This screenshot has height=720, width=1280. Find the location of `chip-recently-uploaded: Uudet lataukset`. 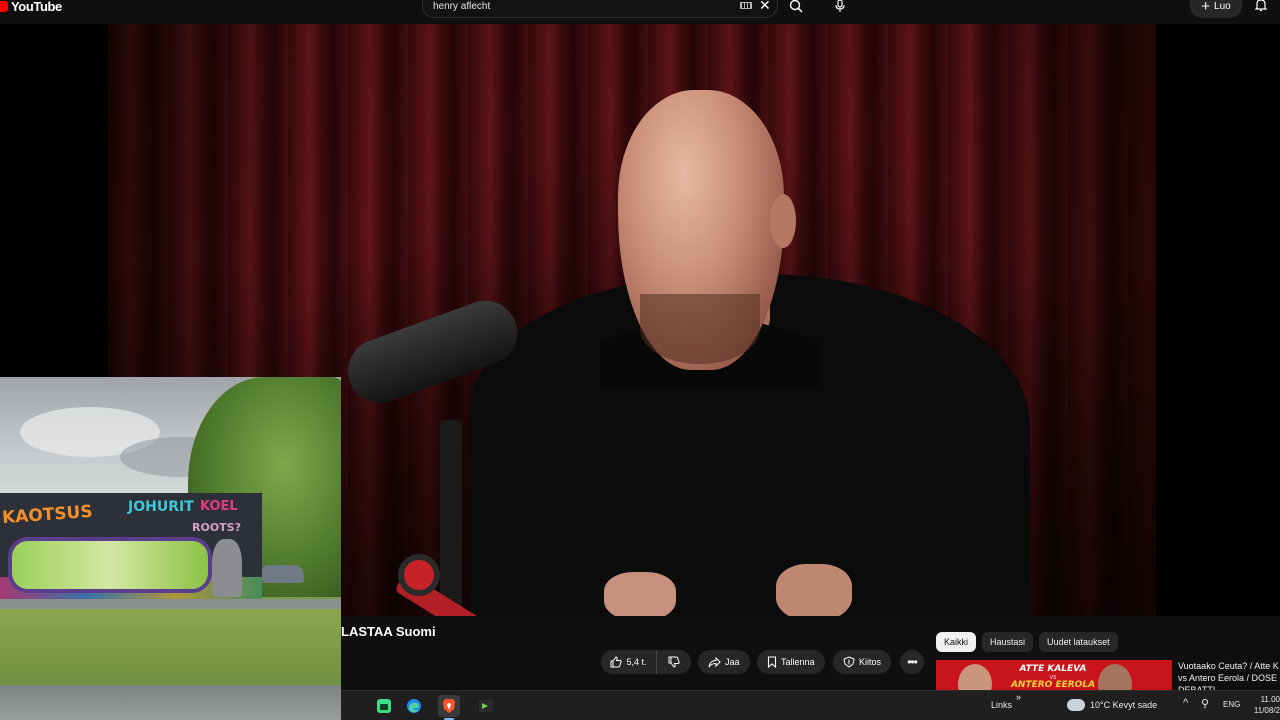

chip-recently-uploaded: Uudet lataukset is located at coordinates (1078, 642).